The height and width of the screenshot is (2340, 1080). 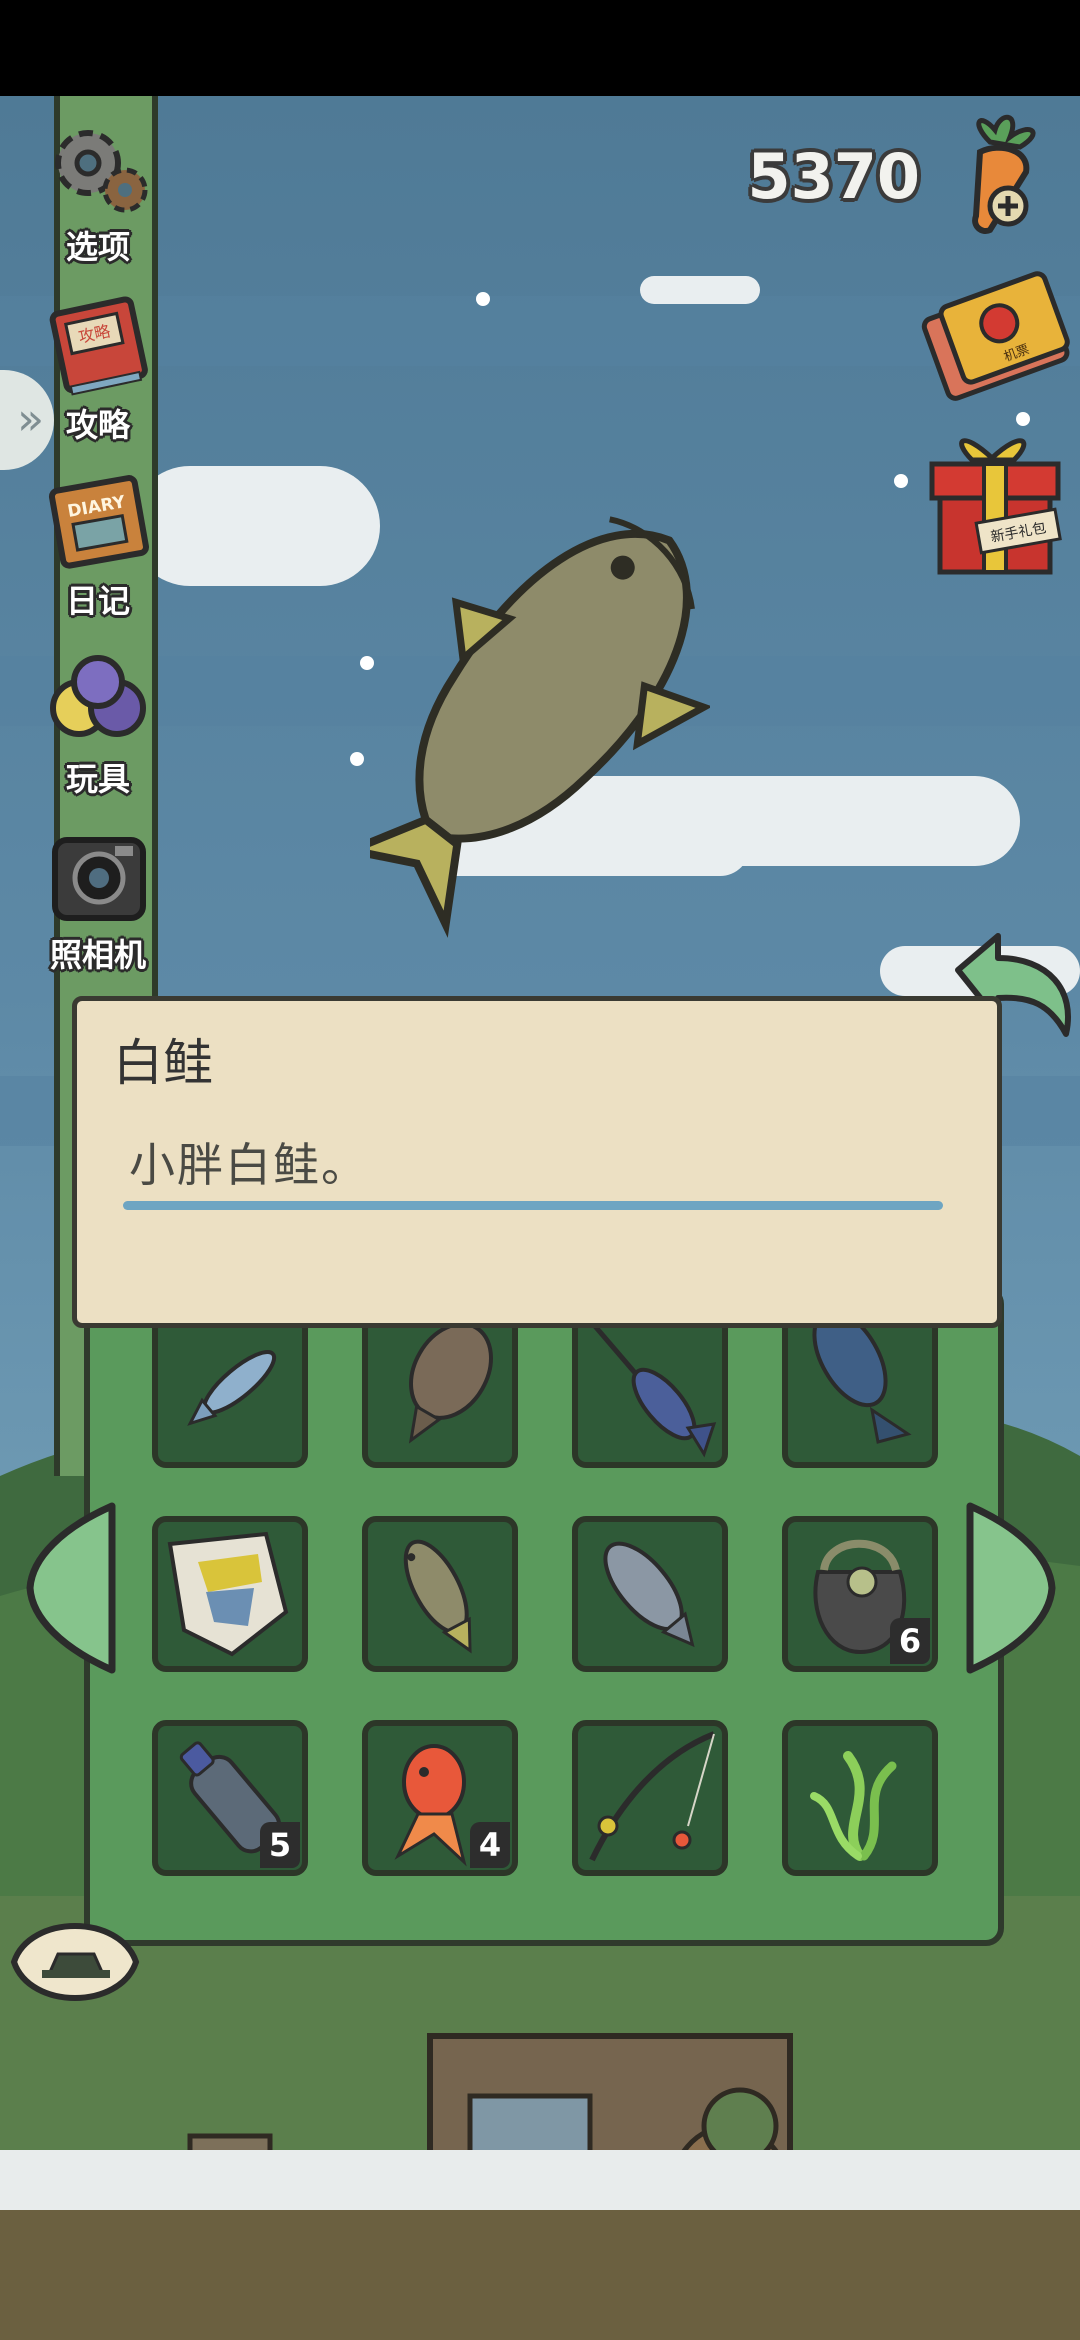 I want to click on inventory-slot: 6, so click(x=860, y=1594).